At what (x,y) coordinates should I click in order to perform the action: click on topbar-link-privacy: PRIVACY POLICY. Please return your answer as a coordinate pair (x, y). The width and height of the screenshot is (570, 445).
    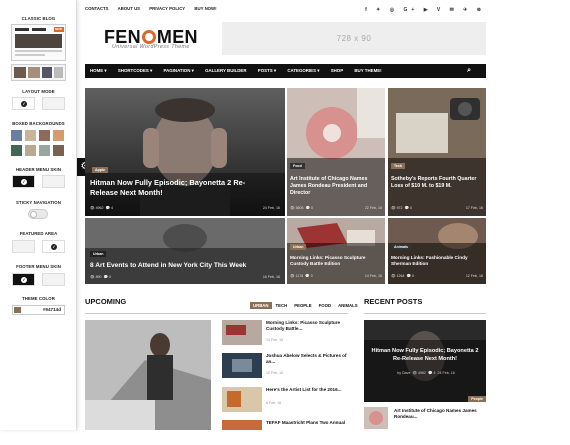
    Looking at the image, I should click on (167, 8).